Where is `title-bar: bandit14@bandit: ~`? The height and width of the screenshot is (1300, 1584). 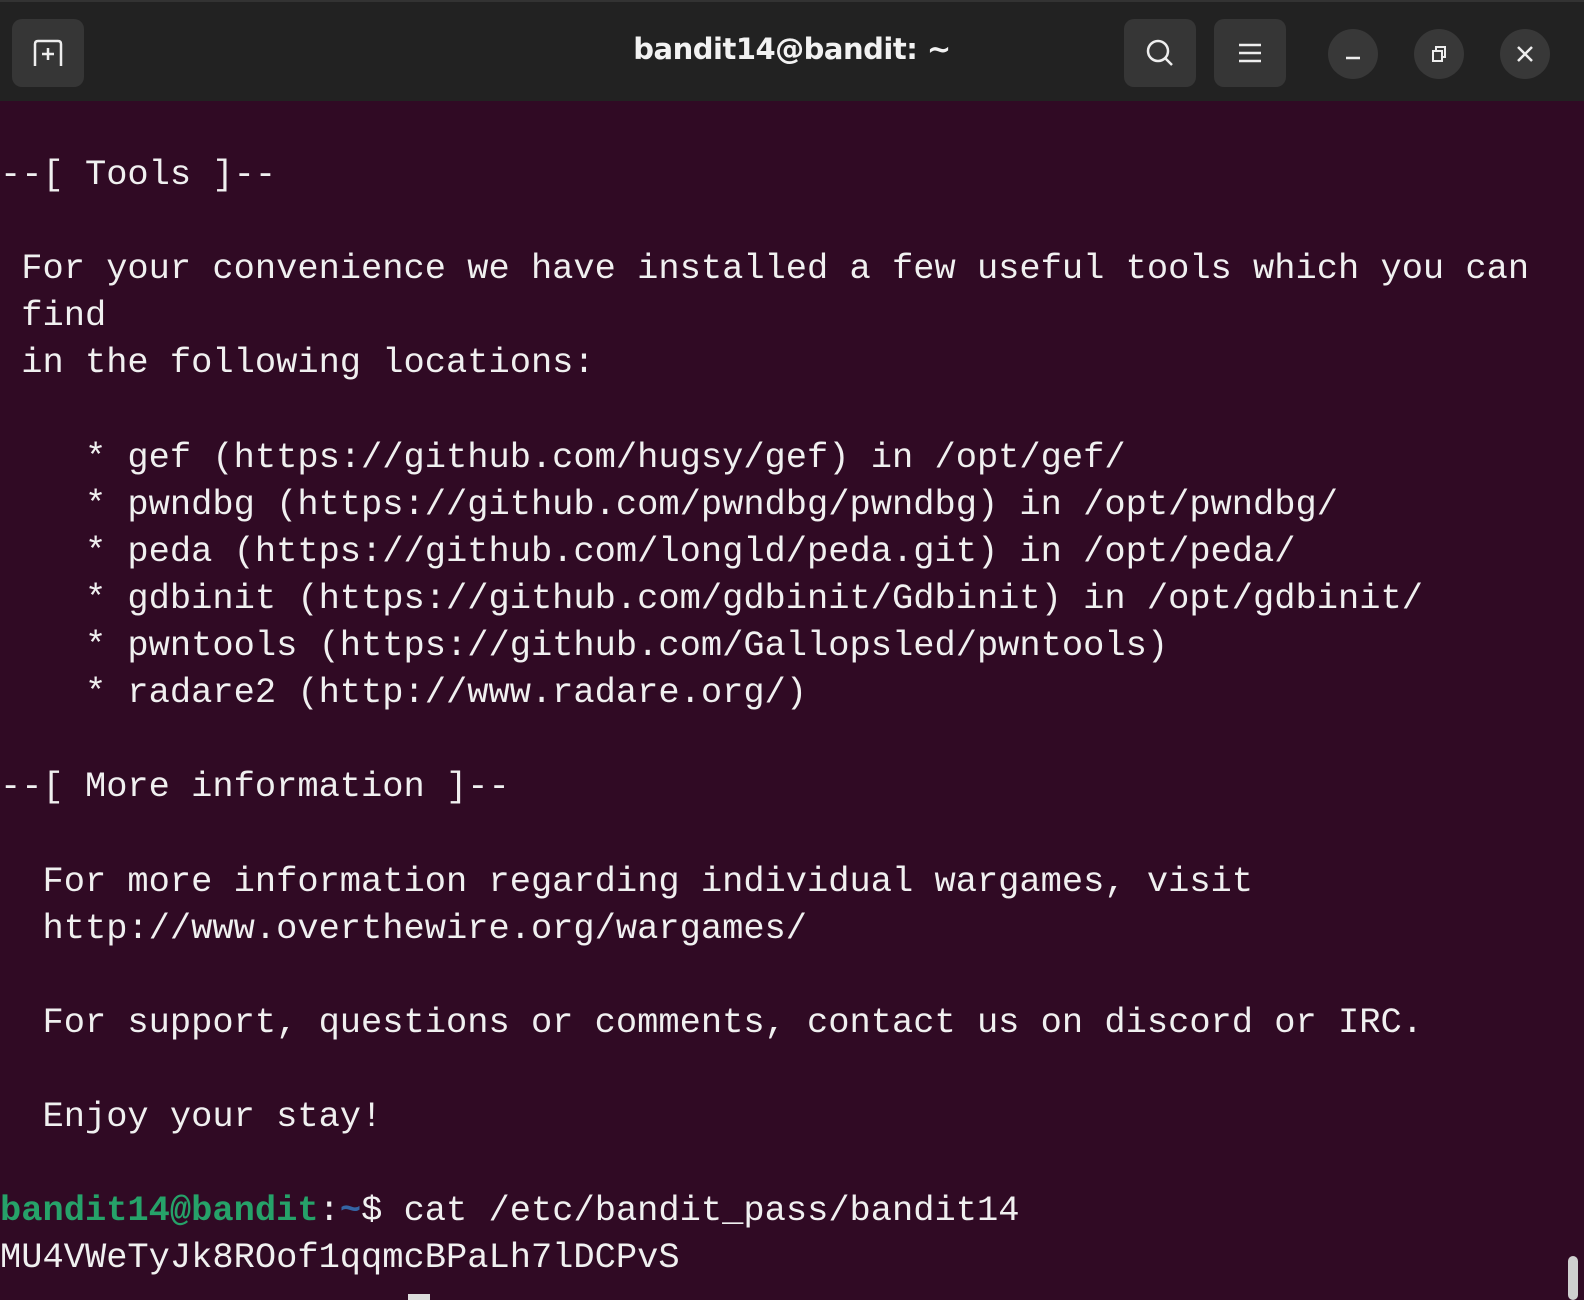
title-bar: bandit14@bandit: ~ is located at coordinates (792, 50).